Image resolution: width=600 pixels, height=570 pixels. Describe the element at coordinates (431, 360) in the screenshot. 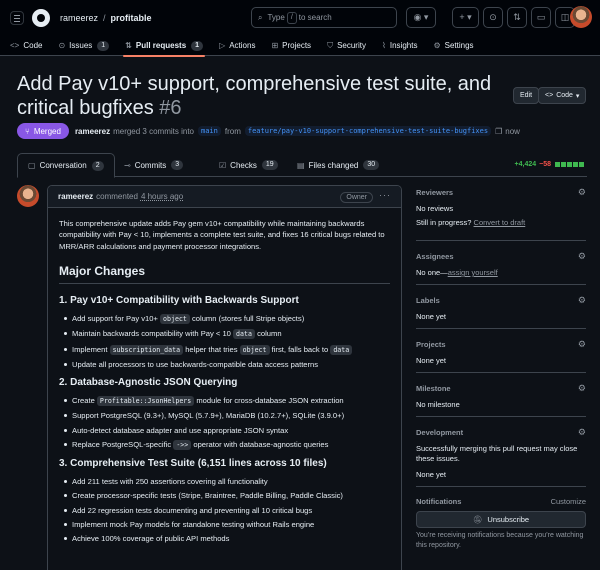

I see `projects-value: None yet` at that location.